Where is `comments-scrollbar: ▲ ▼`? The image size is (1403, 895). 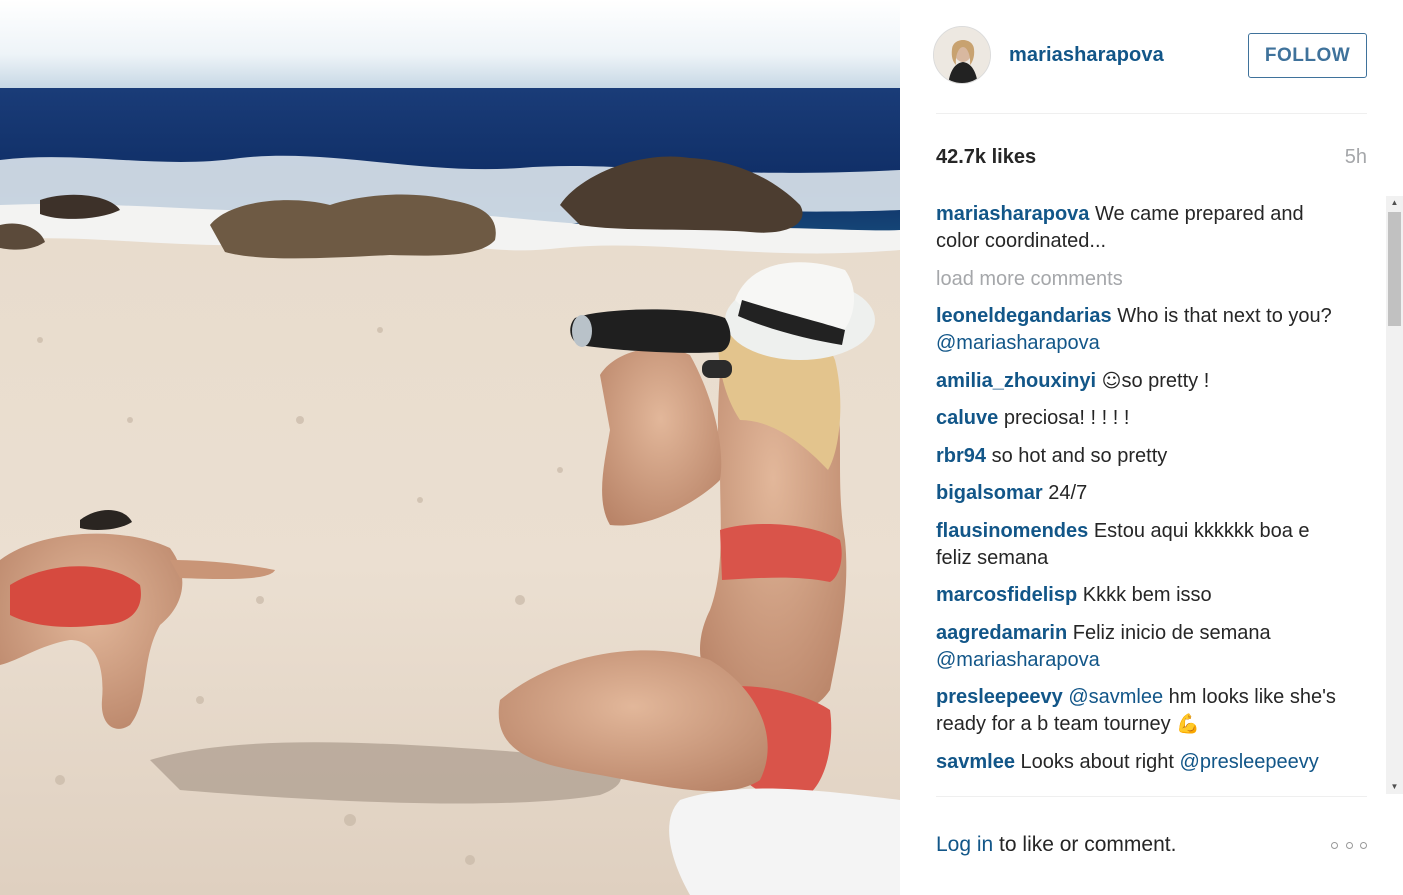
comments-scrollbar: ▲ ▼ is located at coordinates (1394, 495).